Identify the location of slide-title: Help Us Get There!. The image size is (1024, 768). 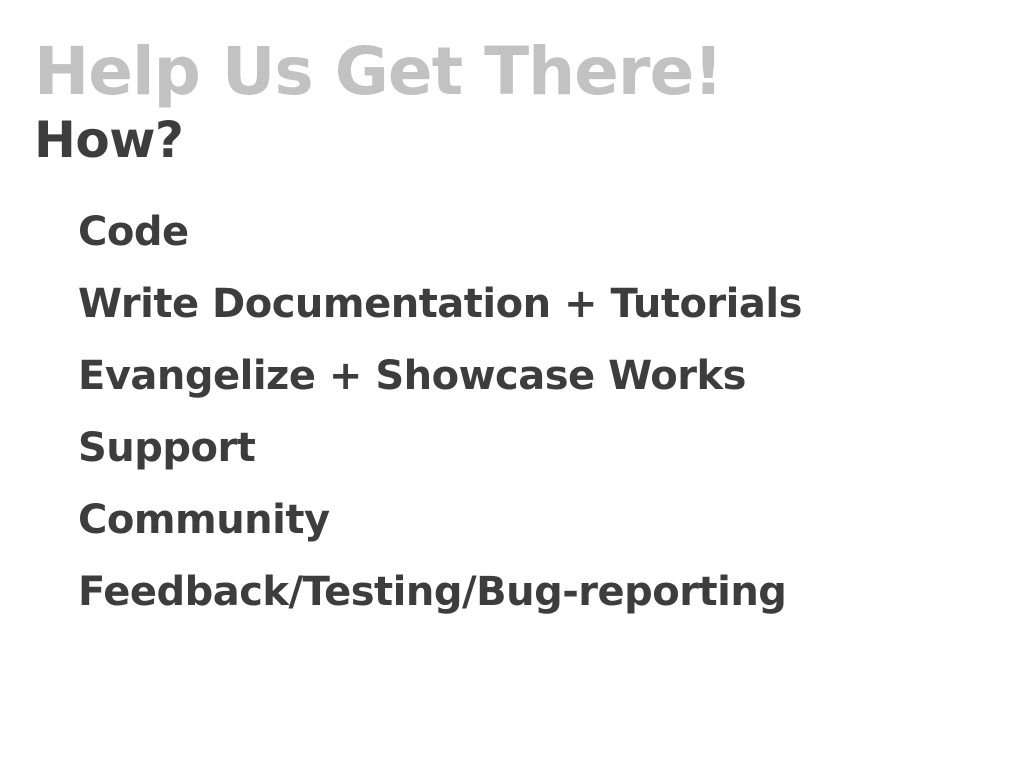
(378, 71).